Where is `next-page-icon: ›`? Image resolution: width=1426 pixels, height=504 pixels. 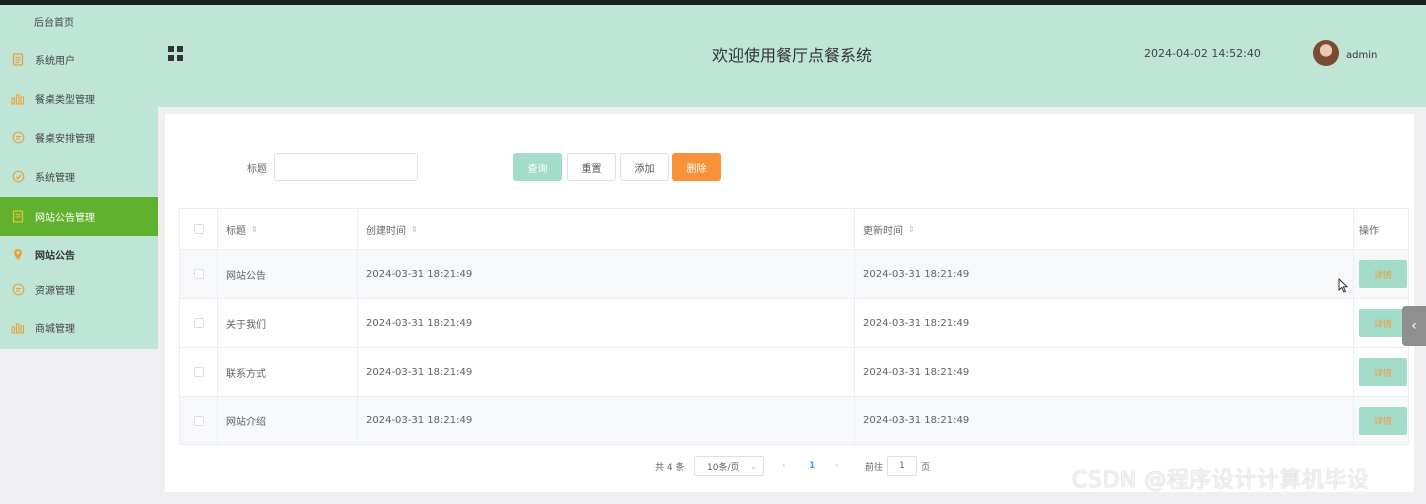 next-page-icon: › is located at coordinates (837, 466).